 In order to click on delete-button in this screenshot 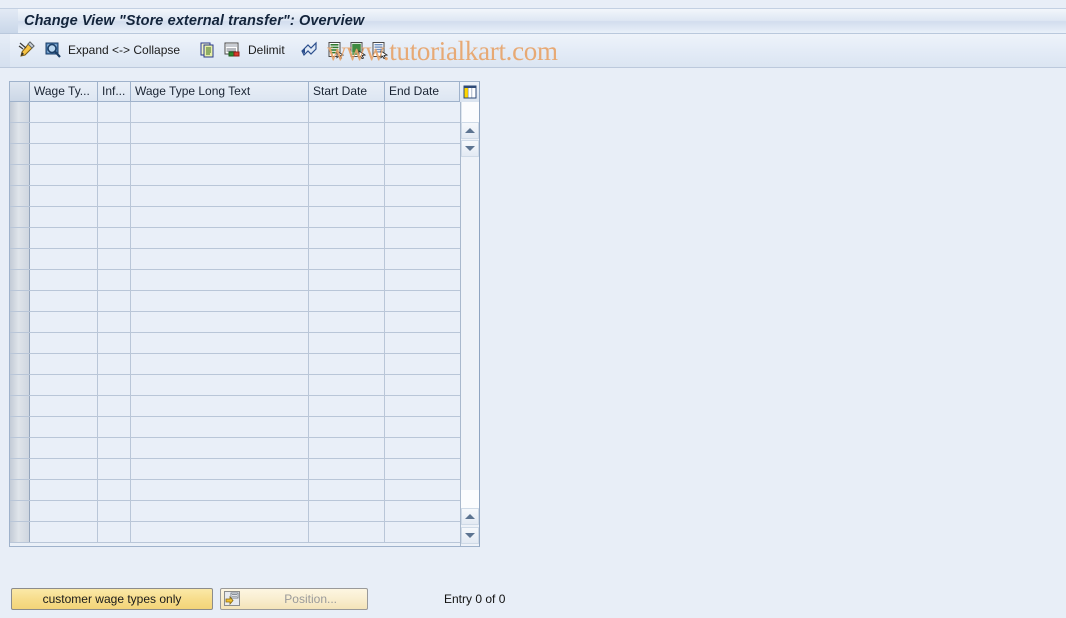, I will do `click(232, 51)`.